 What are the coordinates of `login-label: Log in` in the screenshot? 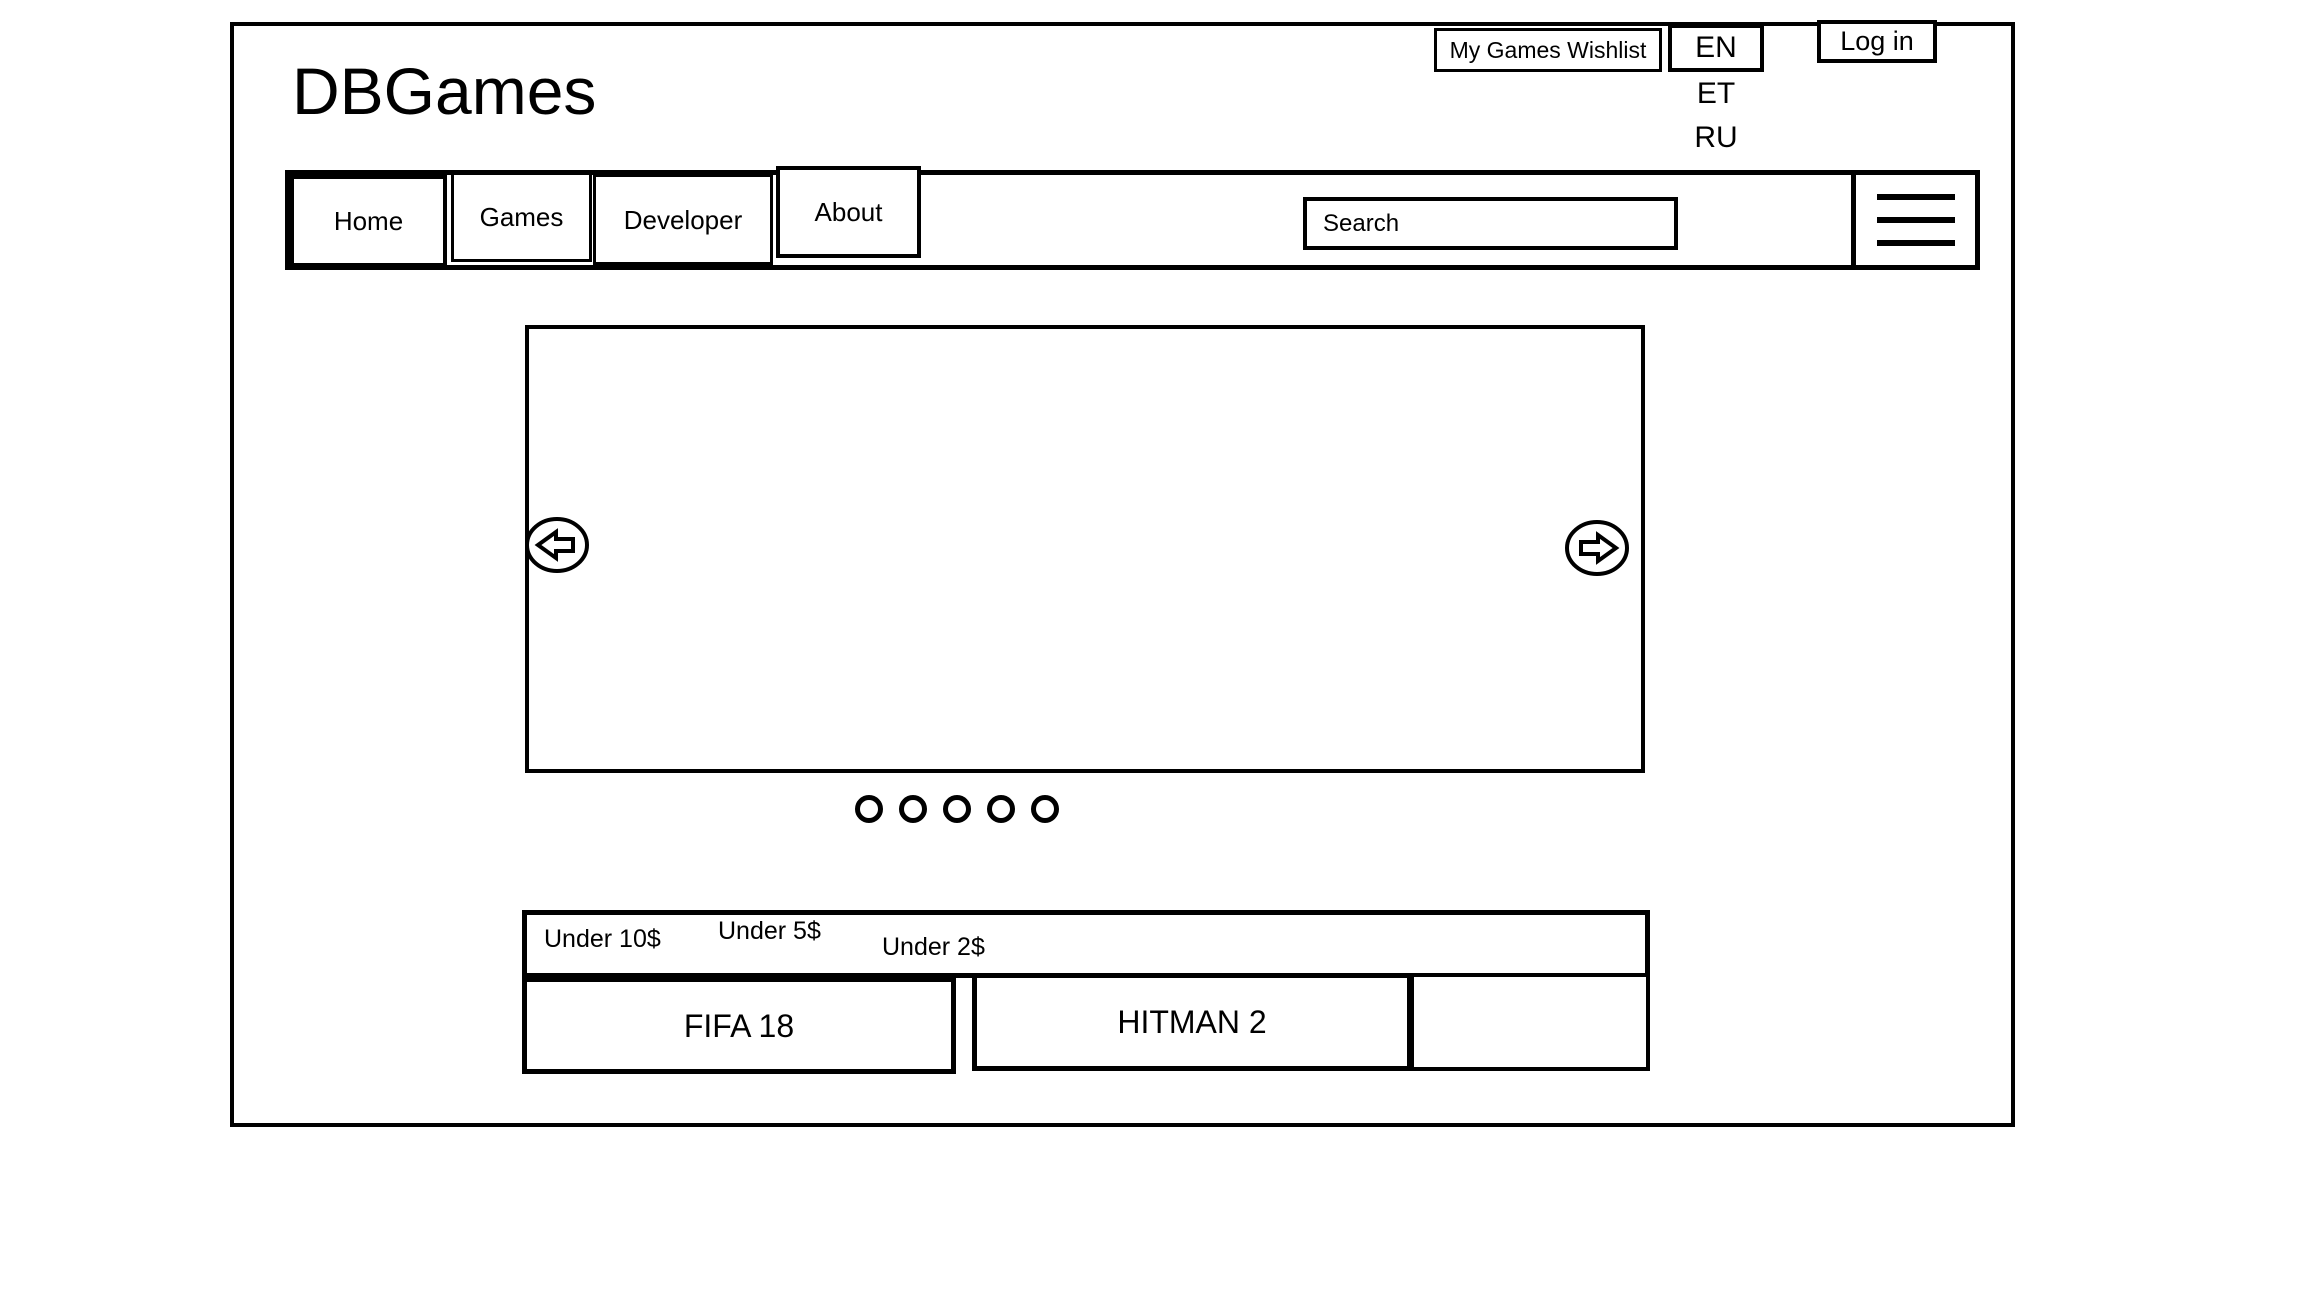 It's located at (1877, 41).